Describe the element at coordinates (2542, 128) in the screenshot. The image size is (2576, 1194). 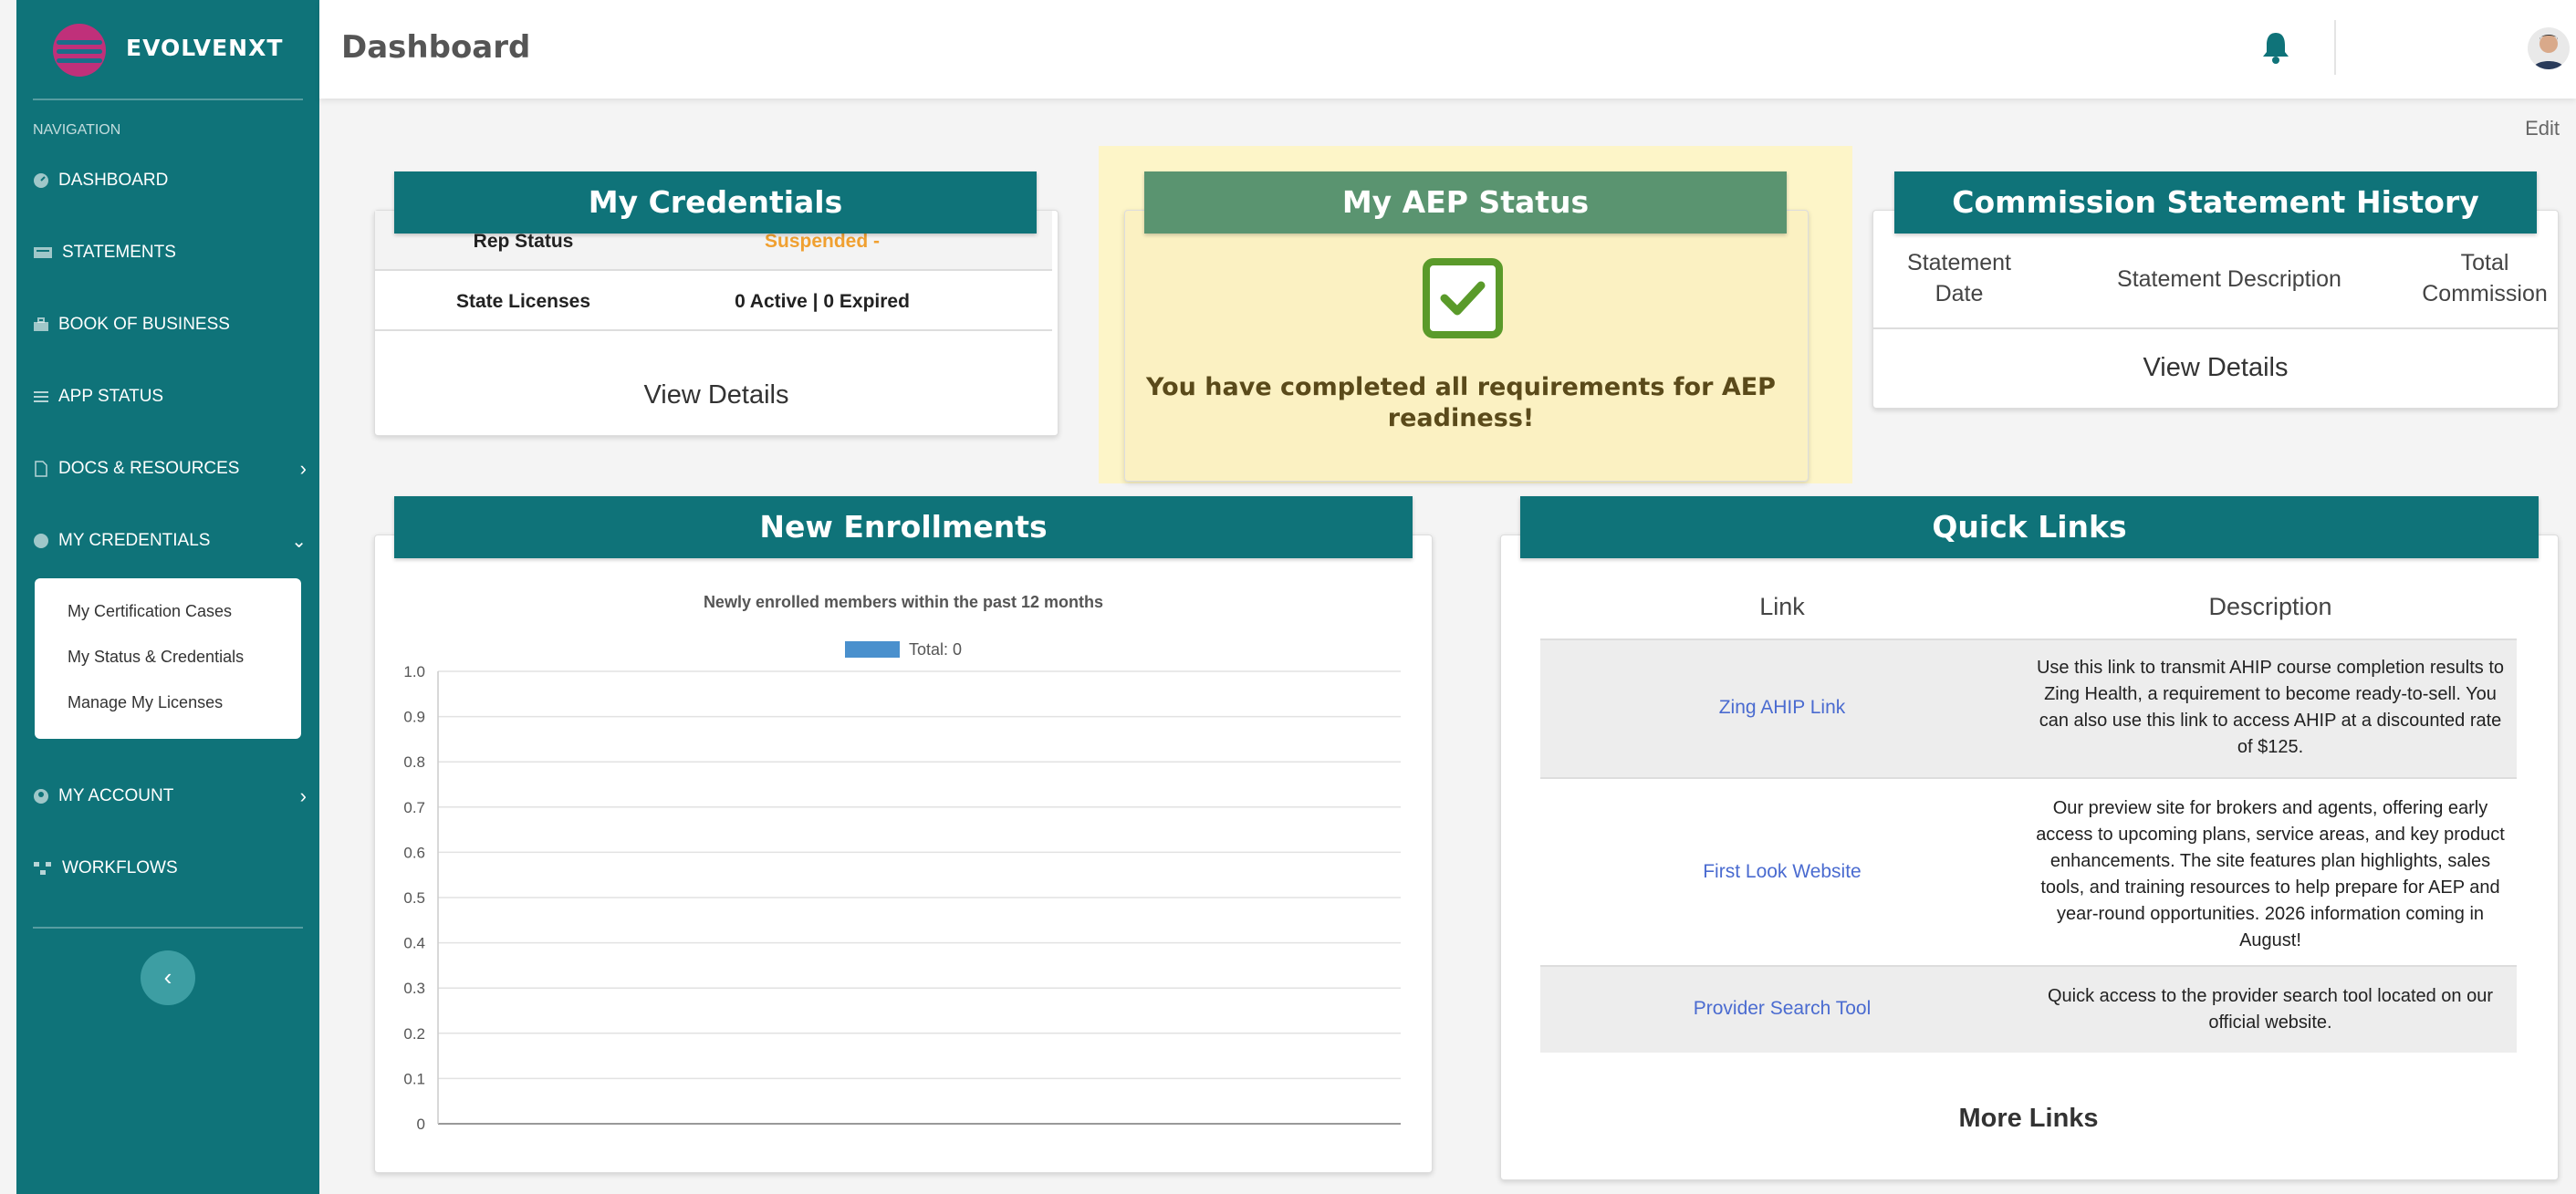
I see `edit-link: Edit` at that location.